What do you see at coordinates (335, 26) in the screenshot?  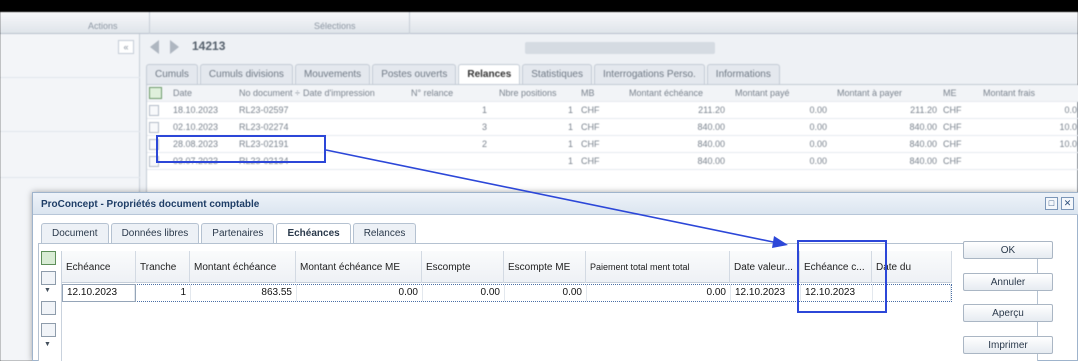 I see `ribbon-selections-label: Sélections` at bounding box center [335, 26].